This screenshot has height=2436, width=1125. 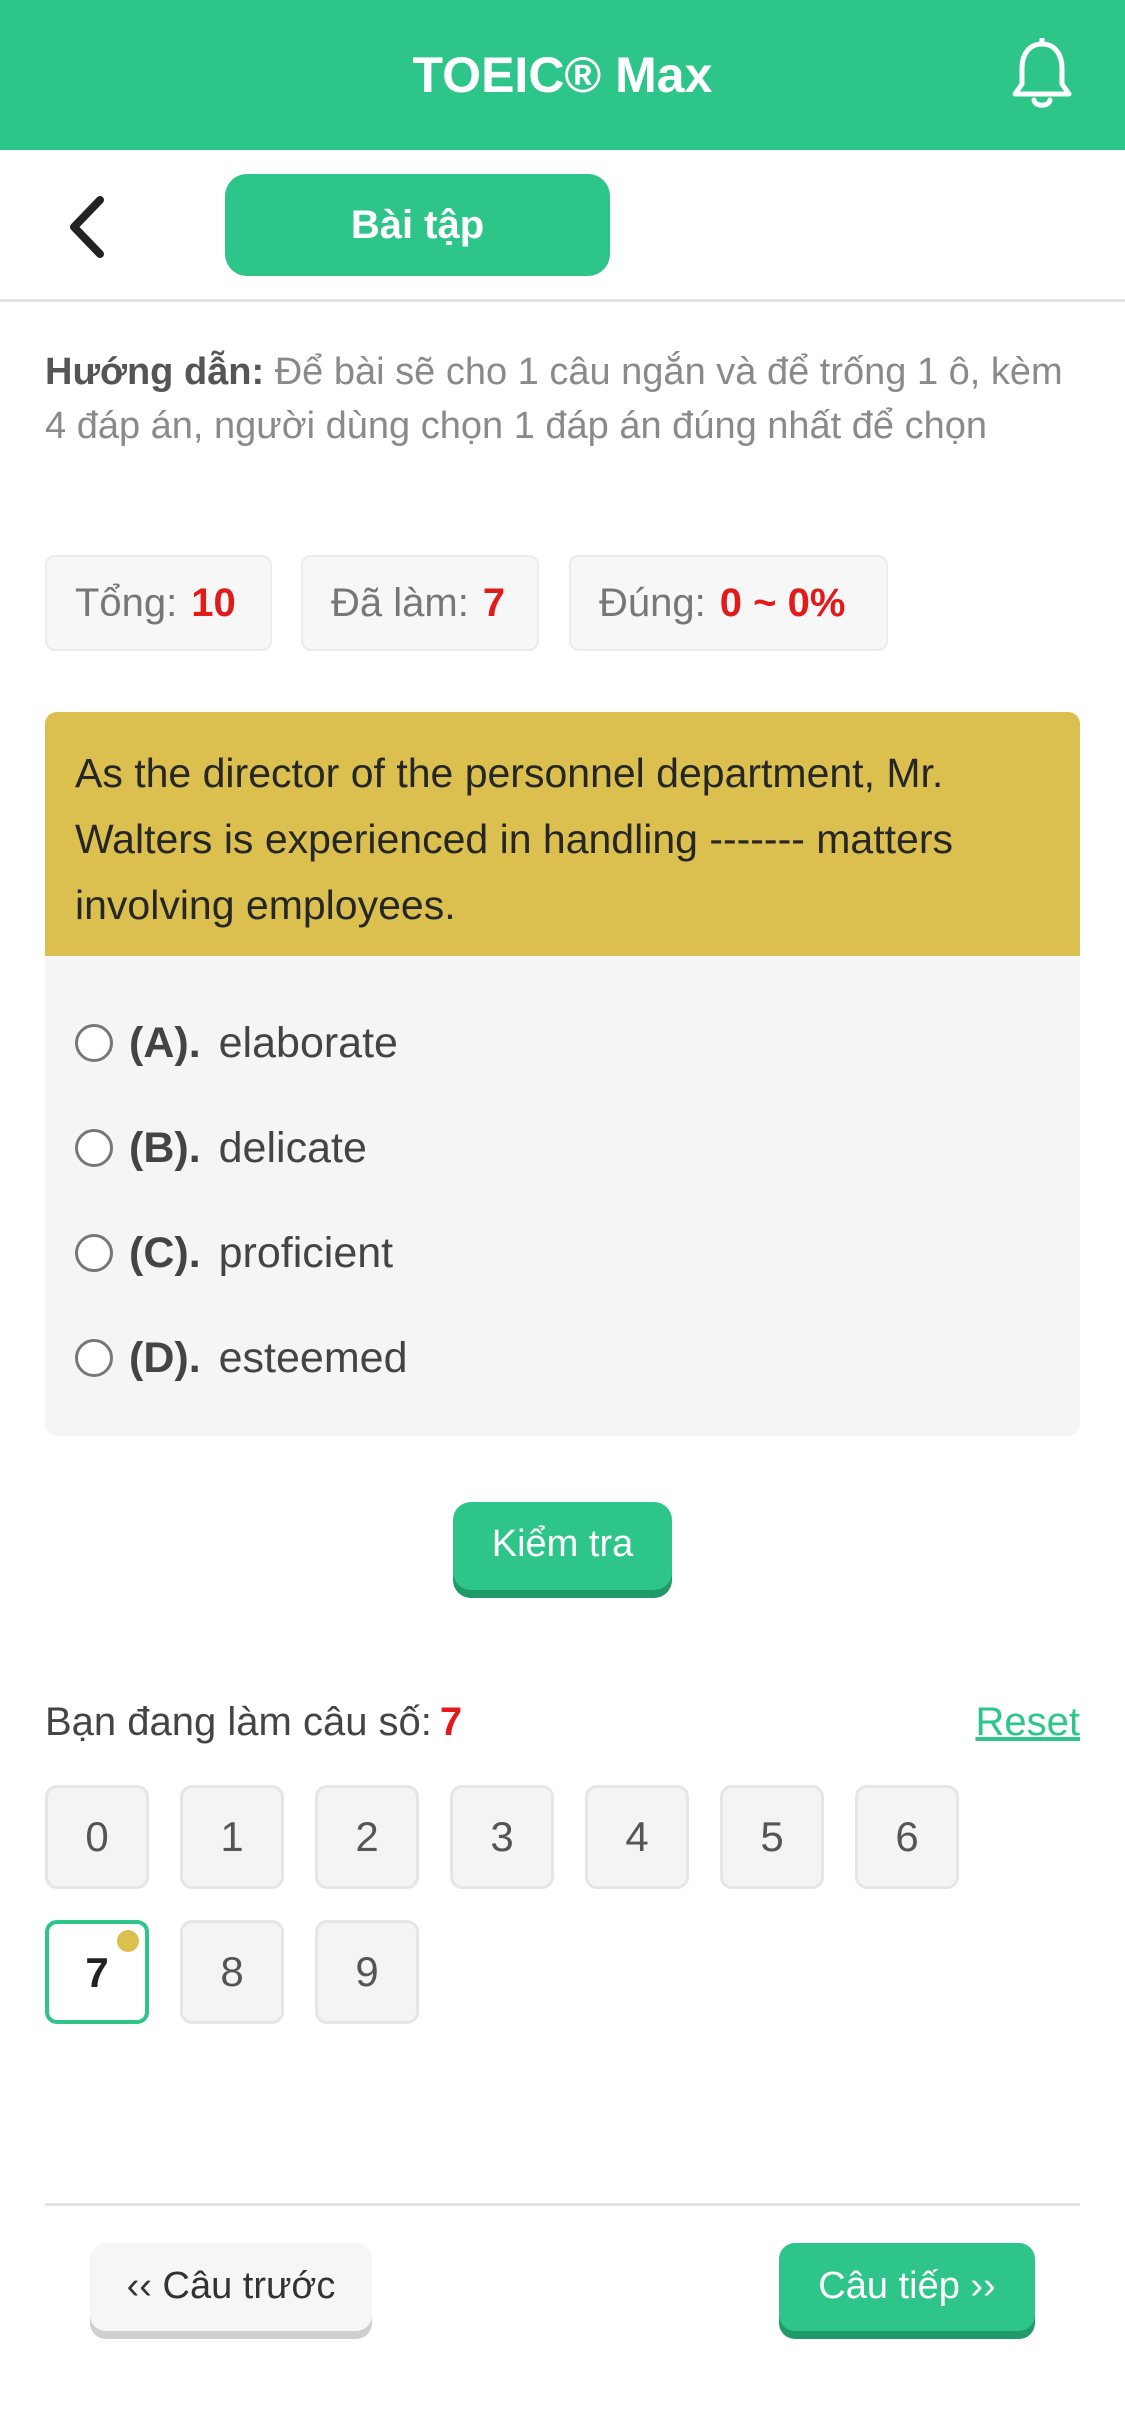 What do you see at coordinates (451, 1722) in the screenshot?
I see `current-question-number: 7` at bounding box center [451, 1722].